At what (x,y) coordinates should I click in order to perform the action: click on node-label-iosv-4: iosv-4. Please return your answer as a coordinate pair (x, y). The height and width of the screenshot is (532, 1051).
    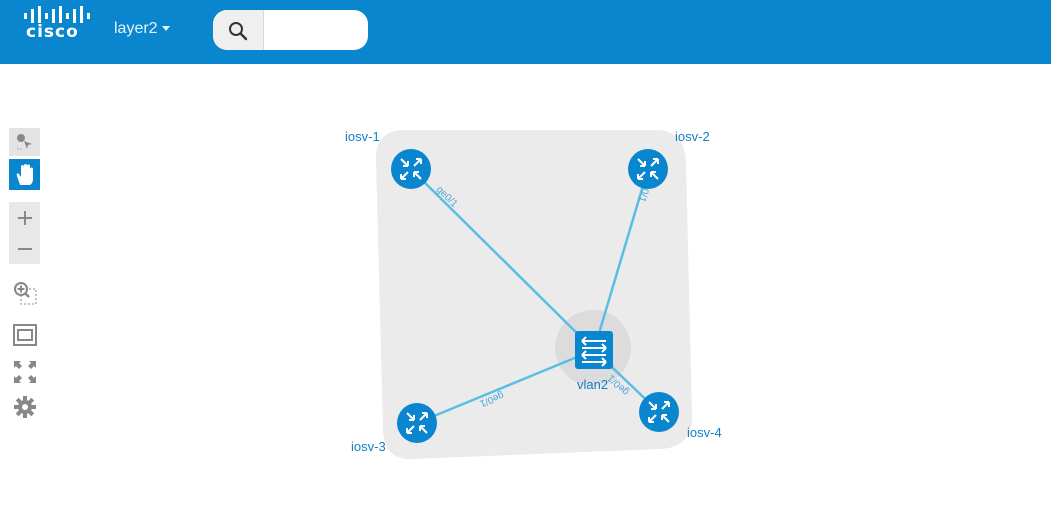
    Looking at the image, I should click on (704, 432).